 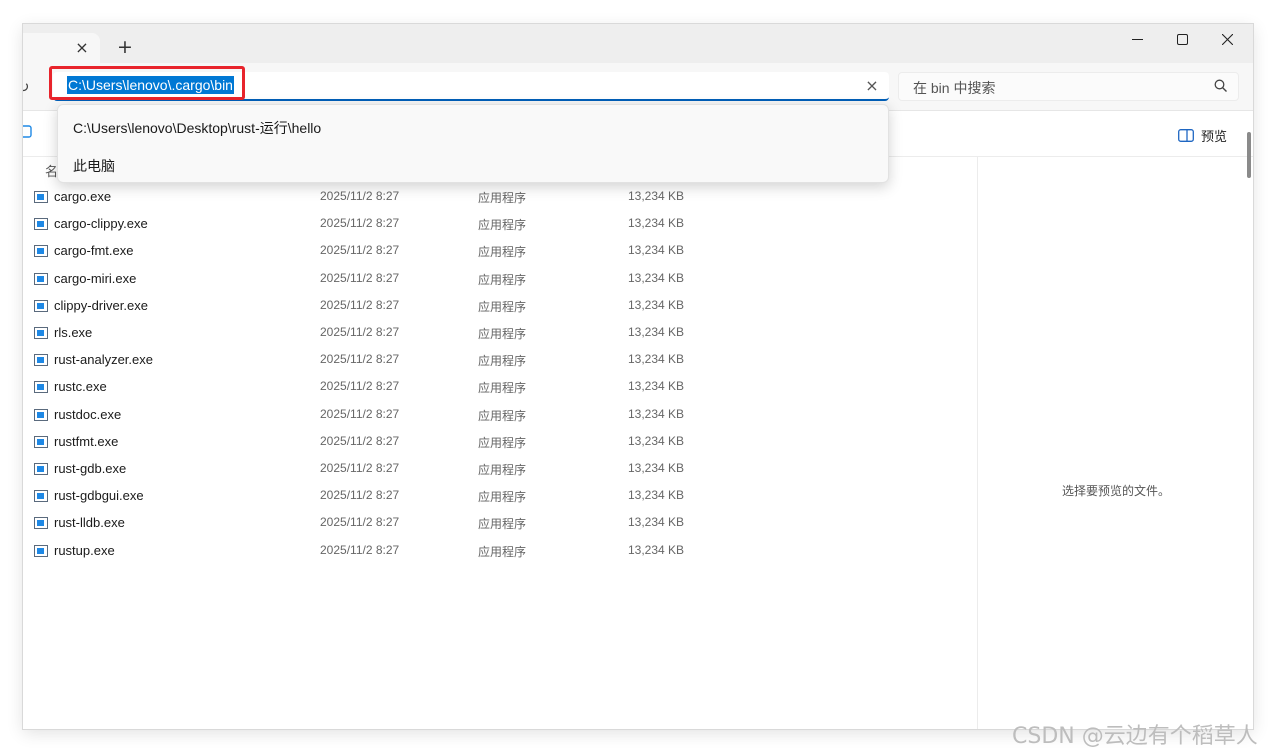 I want to click on file-row: rls.exe 2025/11/2 8:27 应用程序 13,234 KB, so click(x=500, y=334).